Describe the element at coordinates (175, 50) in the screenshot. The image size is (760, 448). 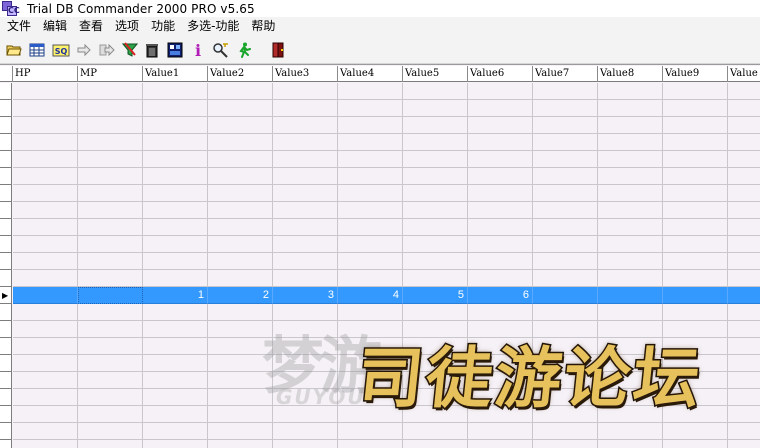
I see `database-image-icon` at that location.